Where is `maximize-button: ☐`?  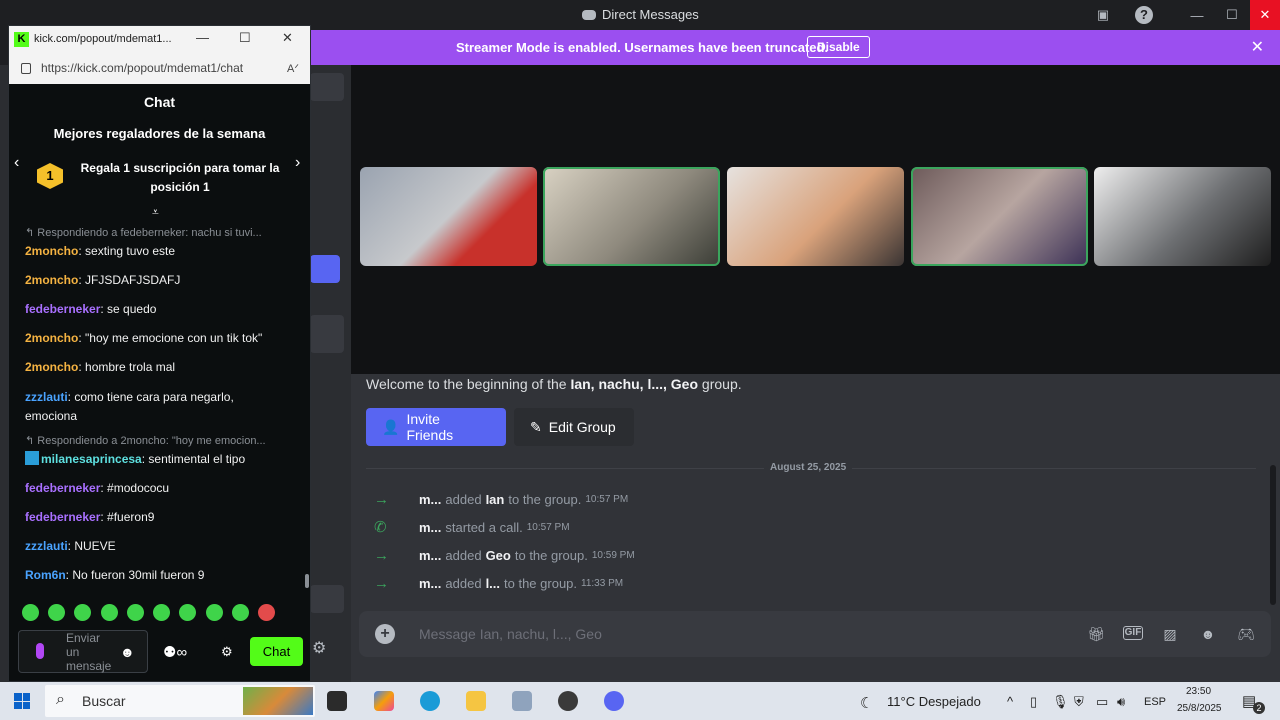
maximize-button: ☐ is located at coordinates (1232, 15).